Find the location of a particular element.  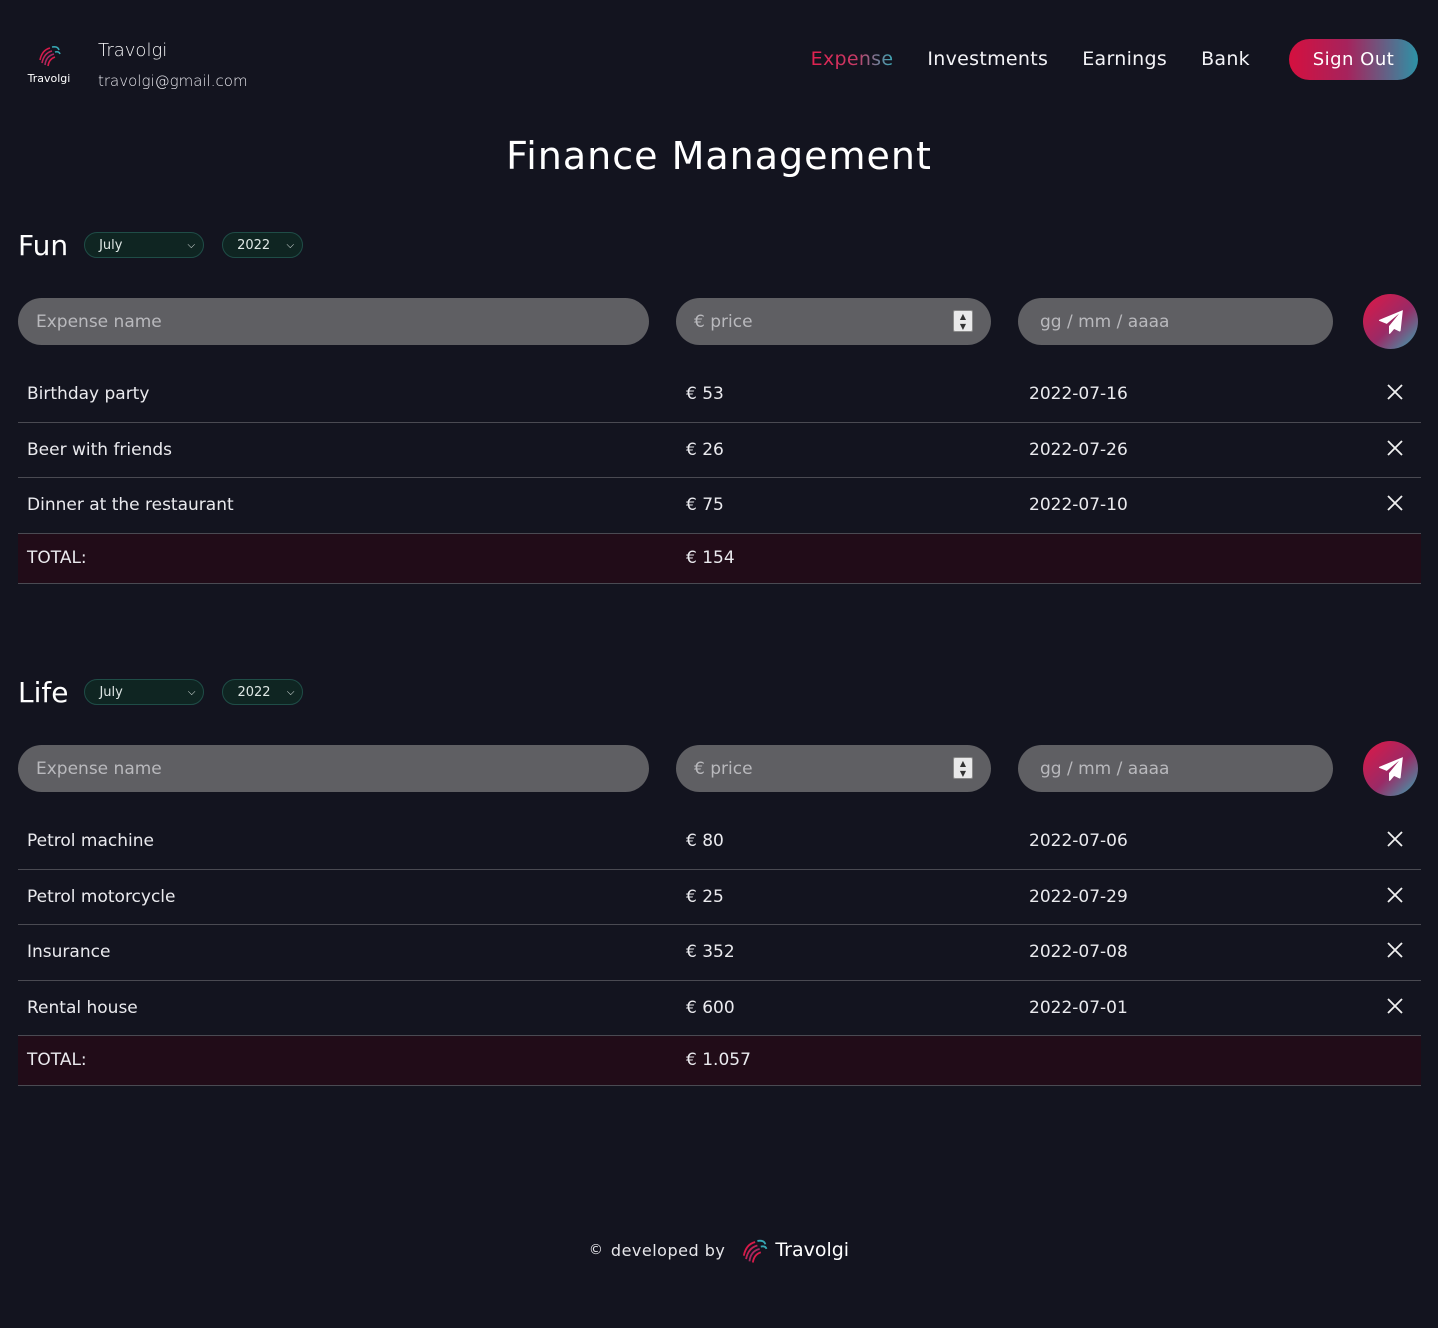

section-title: Life is located at coordinates (43, 692).